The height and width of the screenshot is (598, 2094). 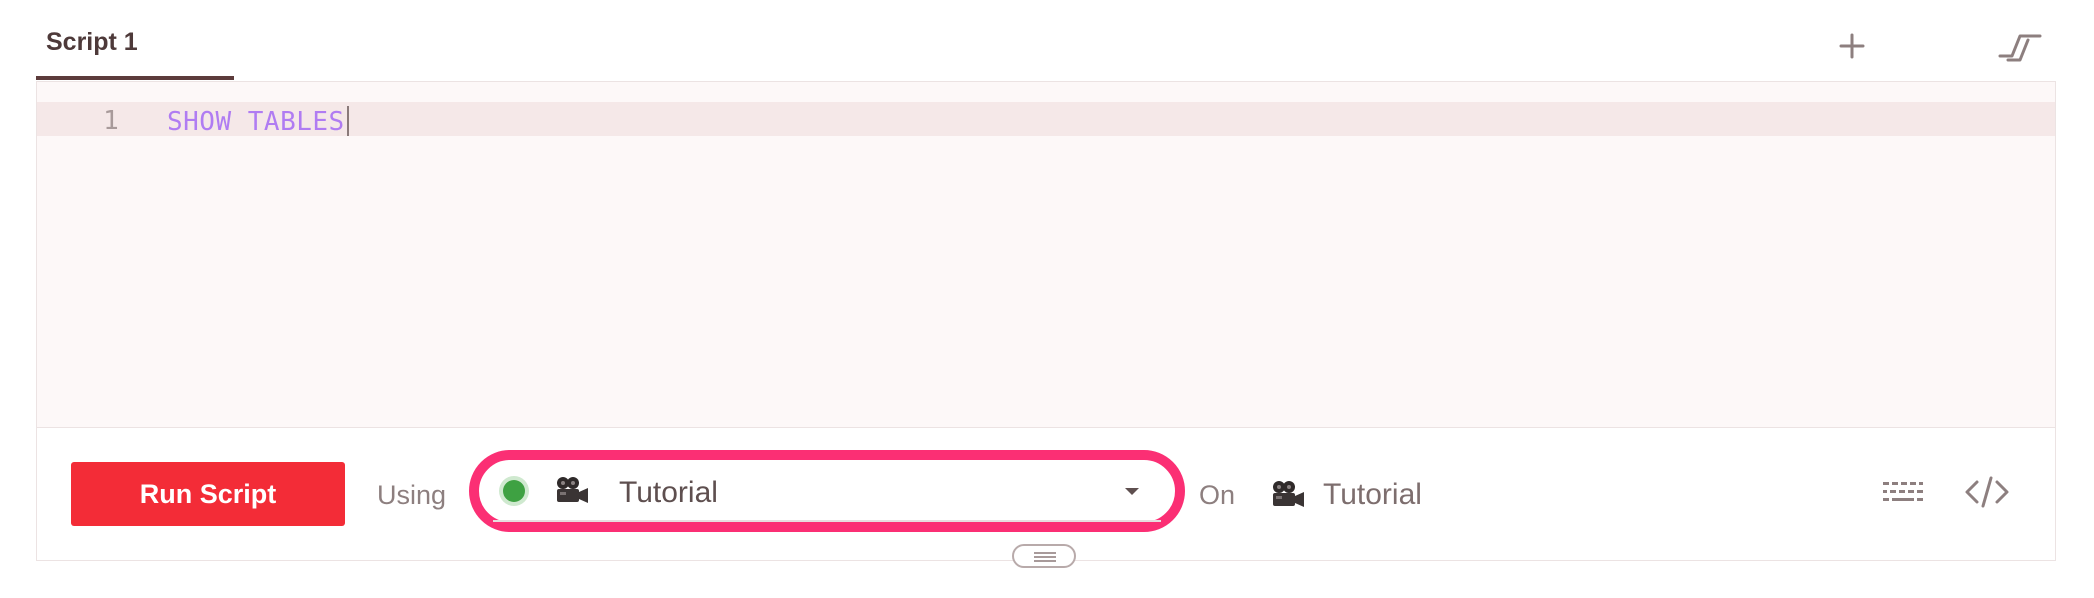 I want to click on database-select: Tutorial, so click(x=827, y=491).